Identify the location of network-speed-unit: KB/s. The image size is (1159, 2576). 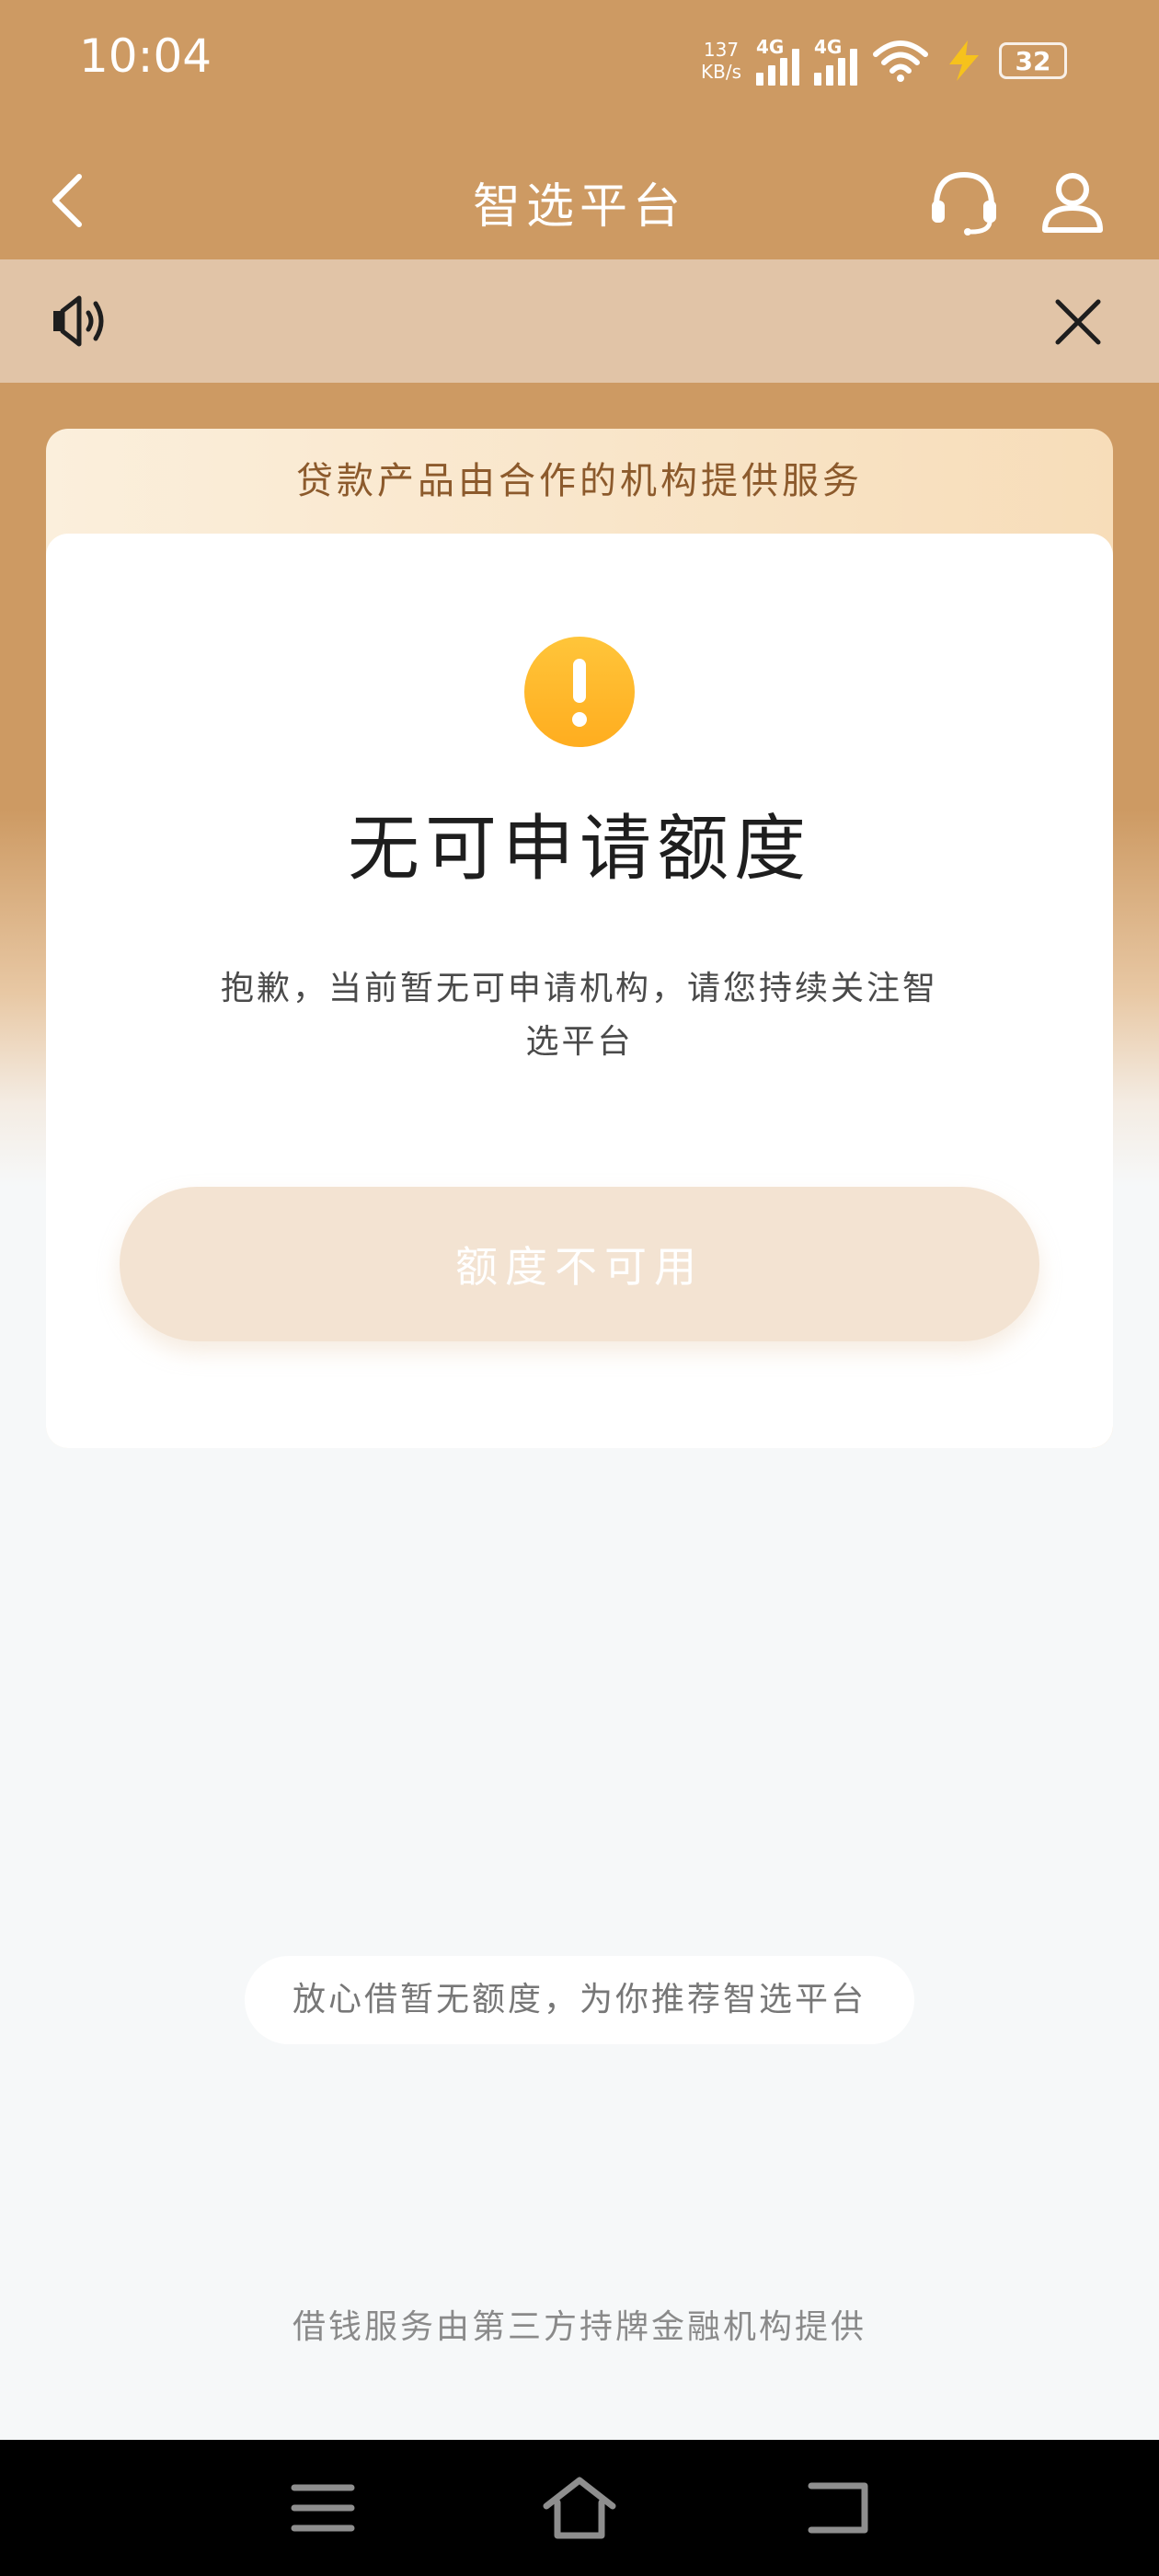
(721, 72).